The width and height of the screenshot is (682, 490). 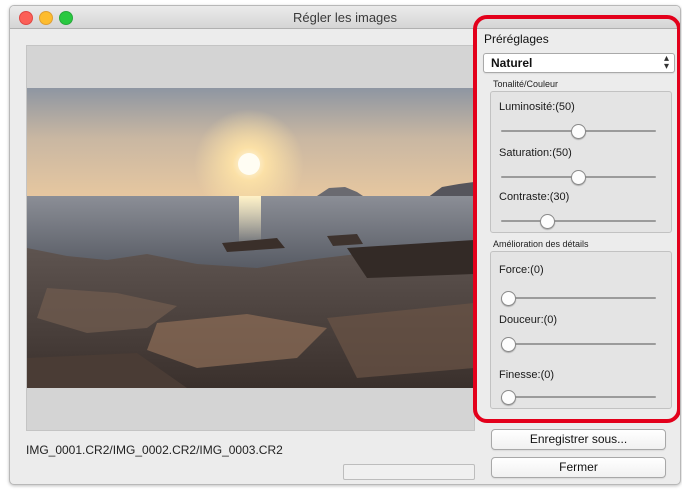 I want to click on softness-label: Douceur:(0), so click(x=528, y=320).